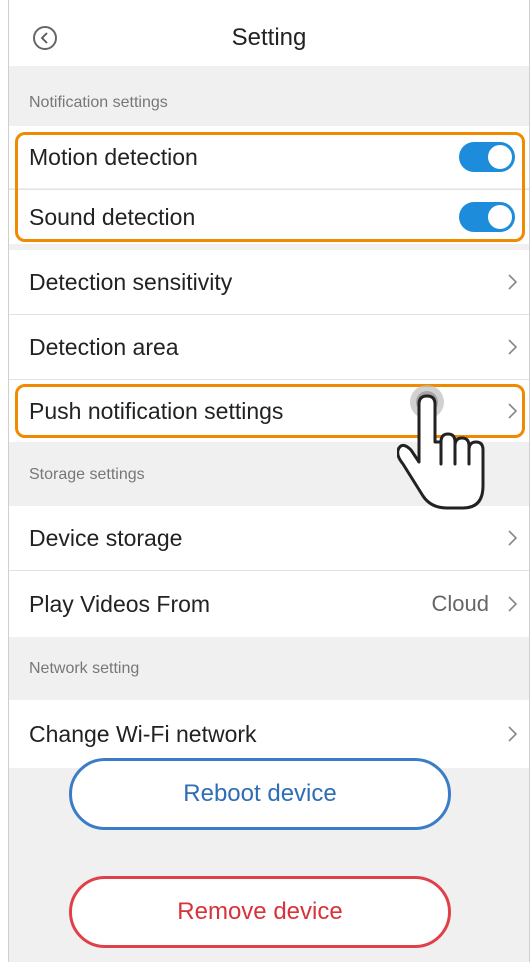 The width and height of the screenshot is (532, 962). I want to click on header-bar: Setting, so click(269, 33).